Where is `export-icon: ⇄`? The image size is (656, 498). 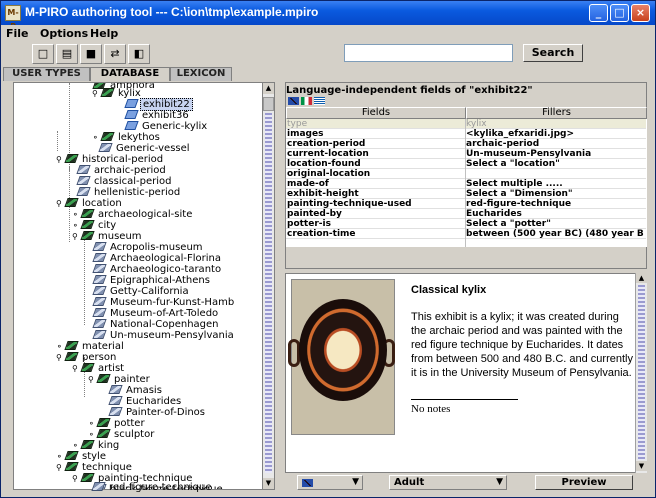 export-icon: ⇄ is located at coordinates (115, 54).